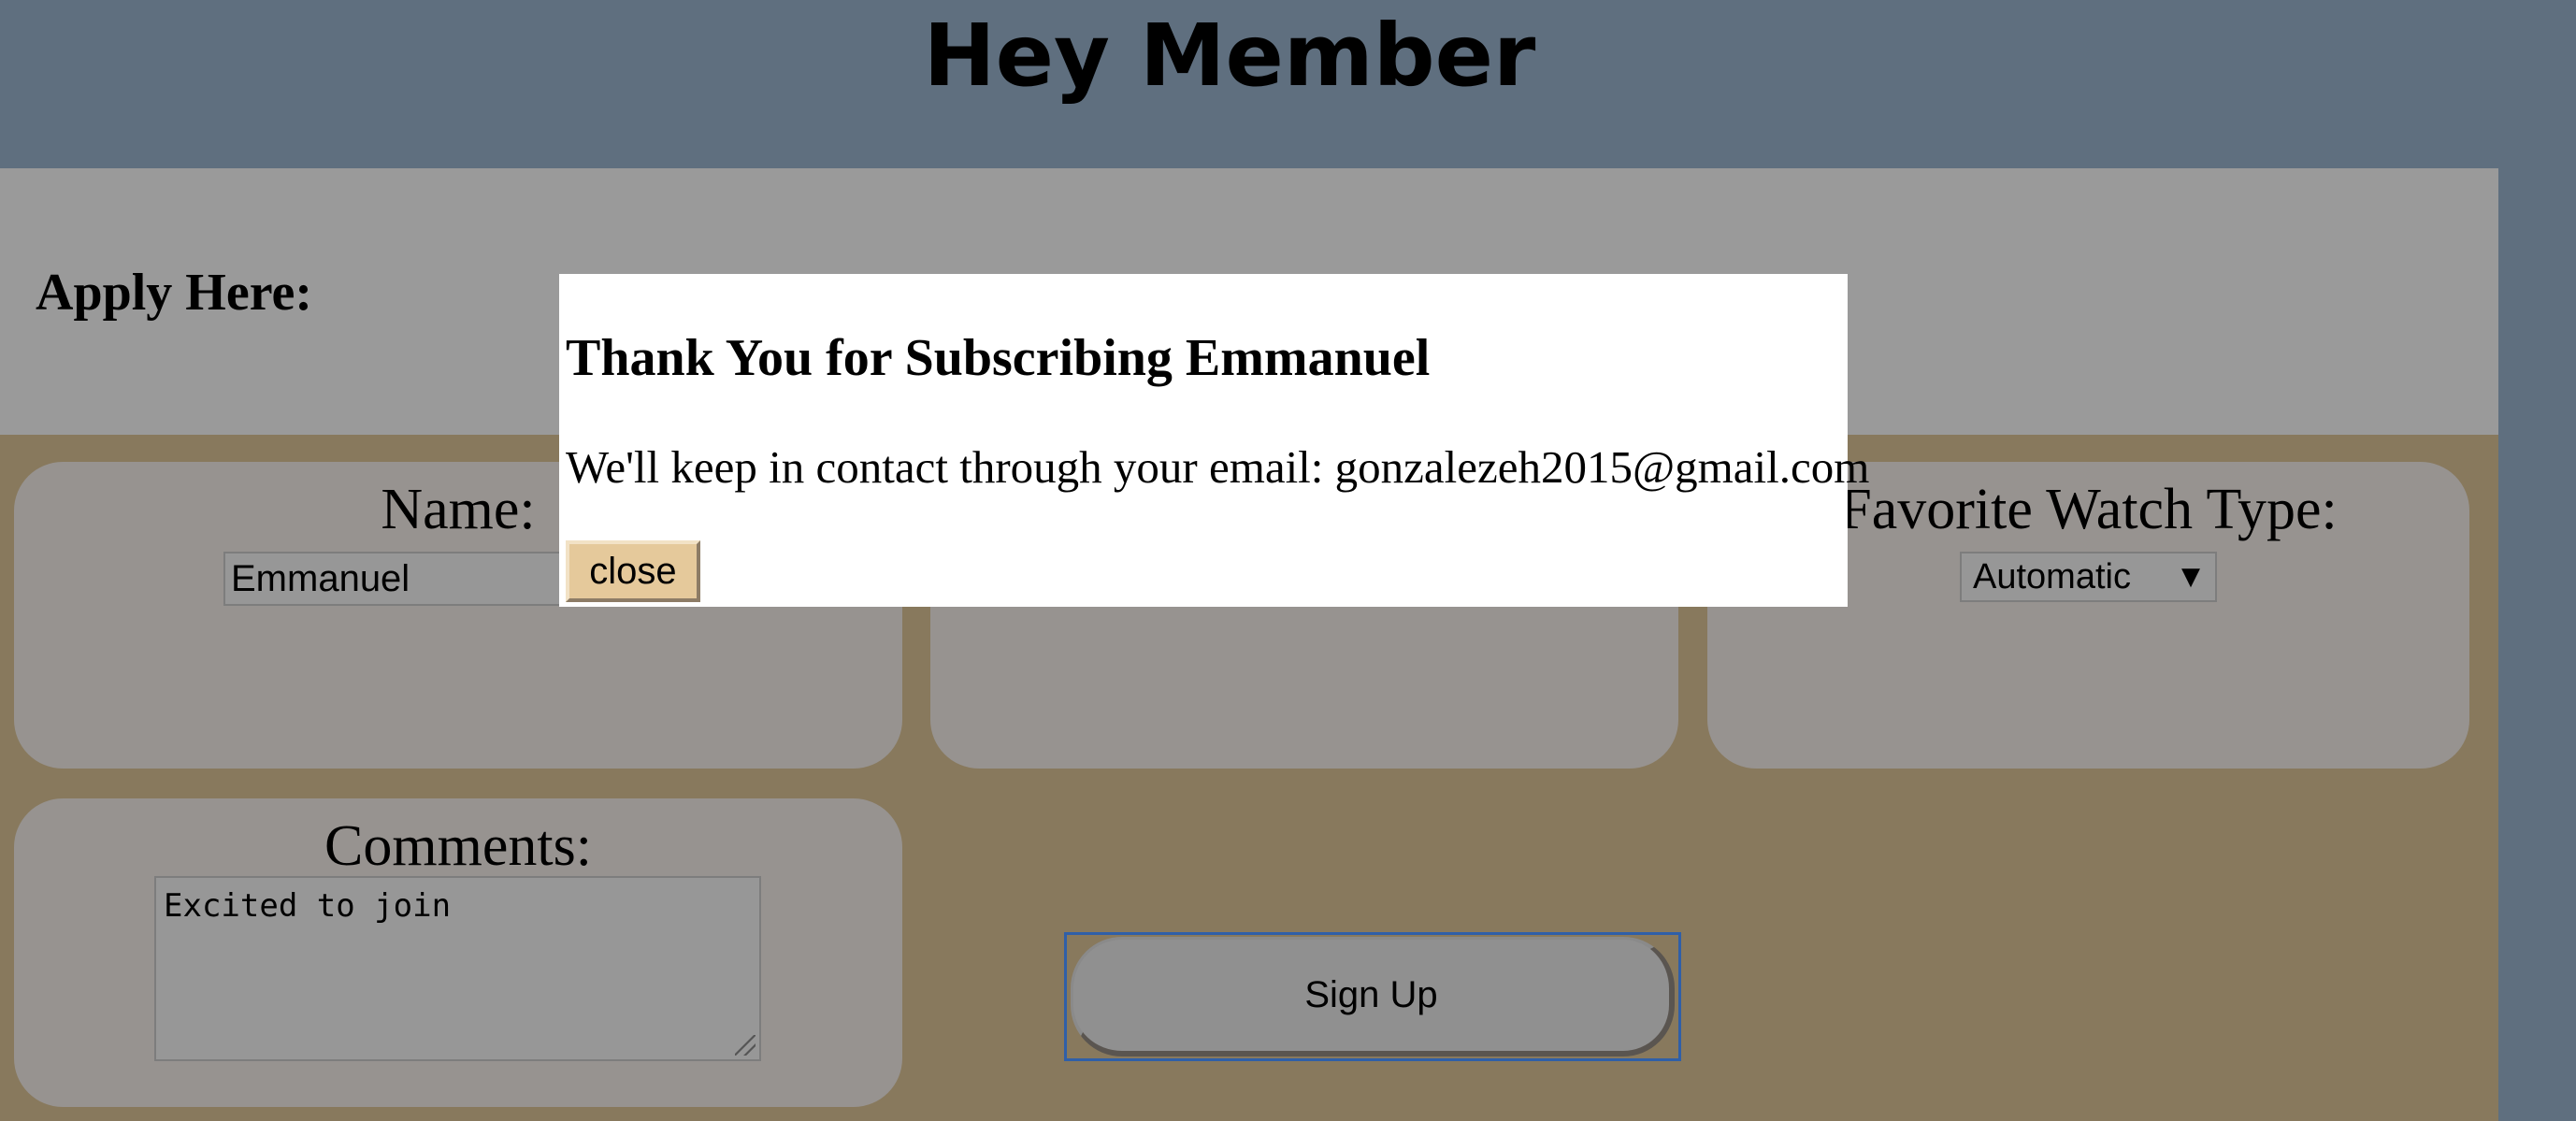 The image size is (2576, 1121). Describe the element at coordinates (175, 293) in the screenshot. I see `apply-label: Apply Here:` at that location.